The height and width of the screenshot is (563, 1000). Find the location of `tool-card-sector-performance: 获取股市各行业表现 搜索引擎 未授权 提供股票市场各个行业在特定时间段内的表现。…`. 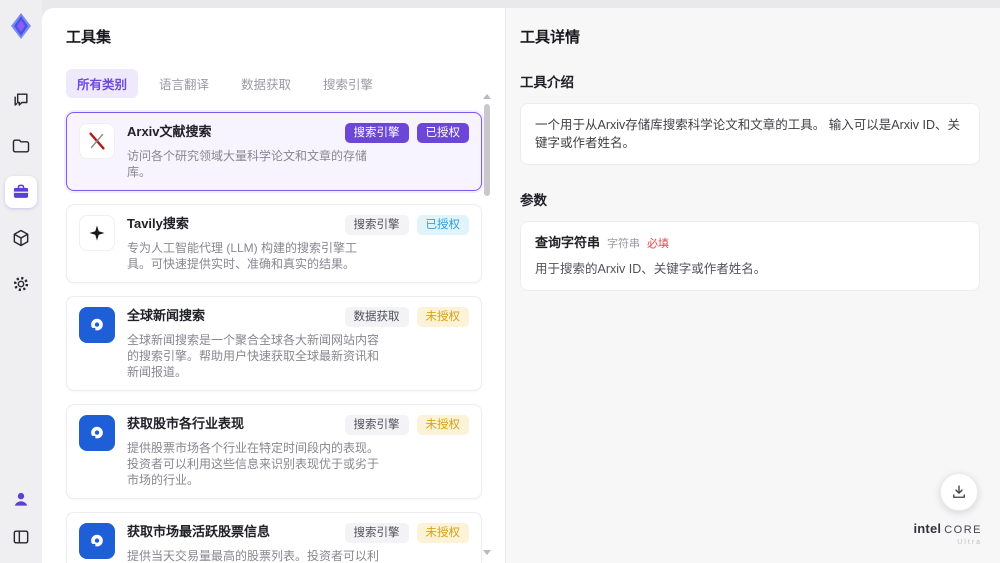

tool-card-sector-performance: 获取股市各行业表现 搜索引擎 未授权 提供股票市场各个行业在特定时间段内的表现。… is located at coordinates (274, 451).